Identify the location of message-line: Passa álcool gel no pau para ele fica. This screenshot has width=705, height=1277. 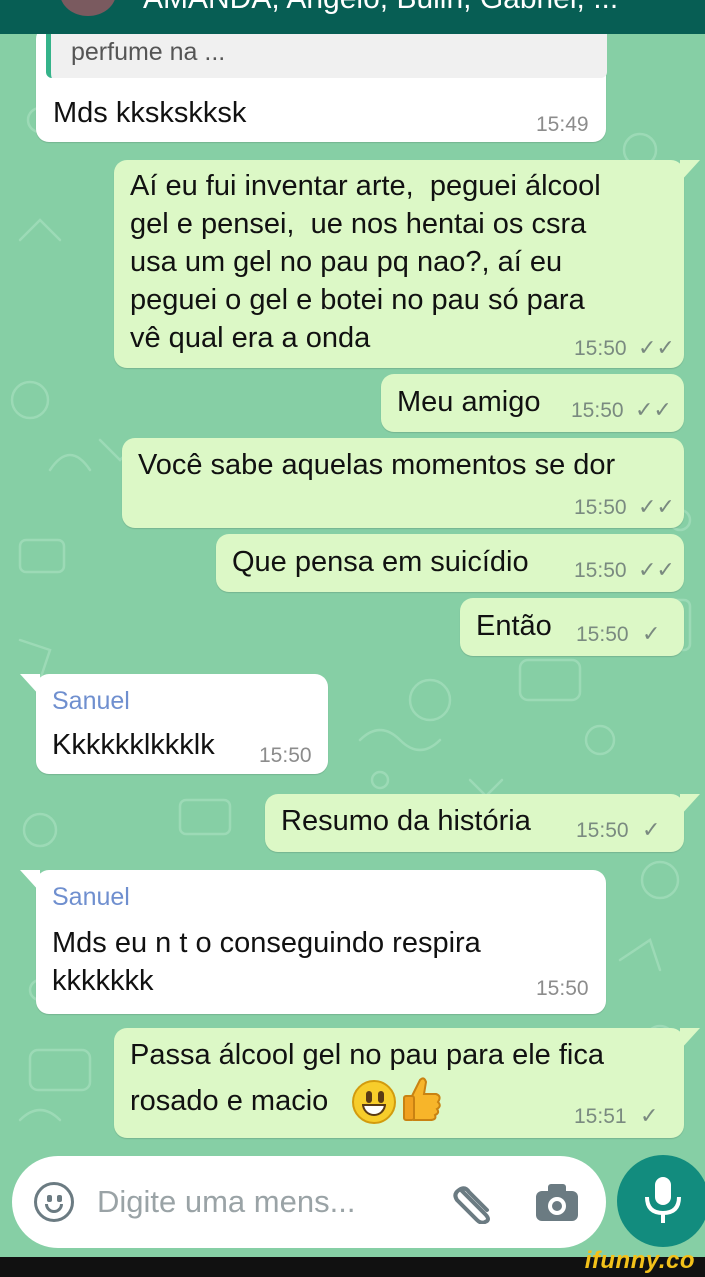
(367, 1055).